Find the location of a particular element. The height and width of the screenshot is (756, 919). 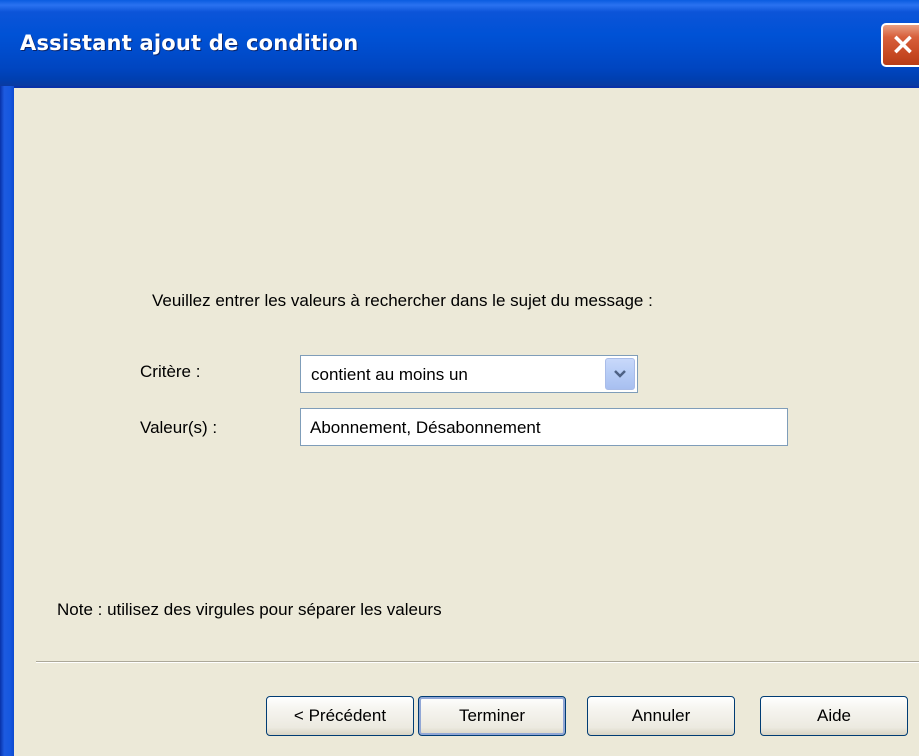

cancel-button: Annuler is located at coordinates (661, 716).